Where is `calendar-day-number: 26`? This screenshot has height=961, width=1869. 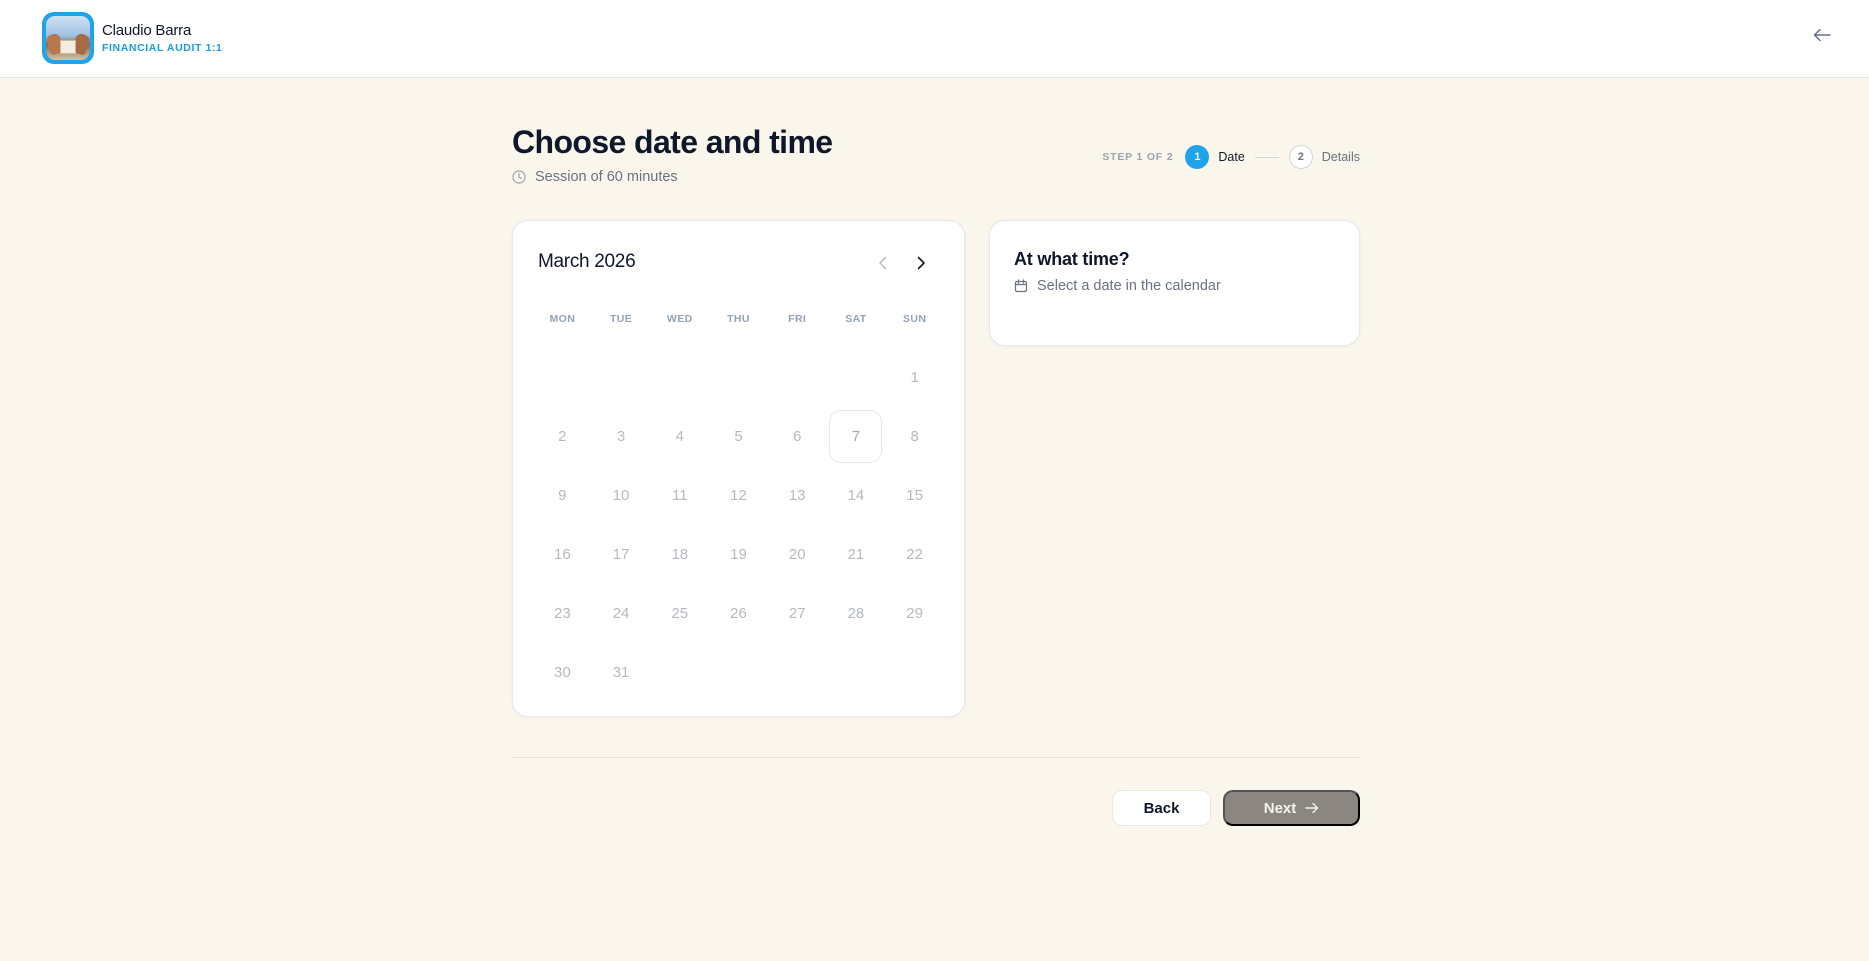 calendar-day-number: 26 is located at coordinates (738, 613).